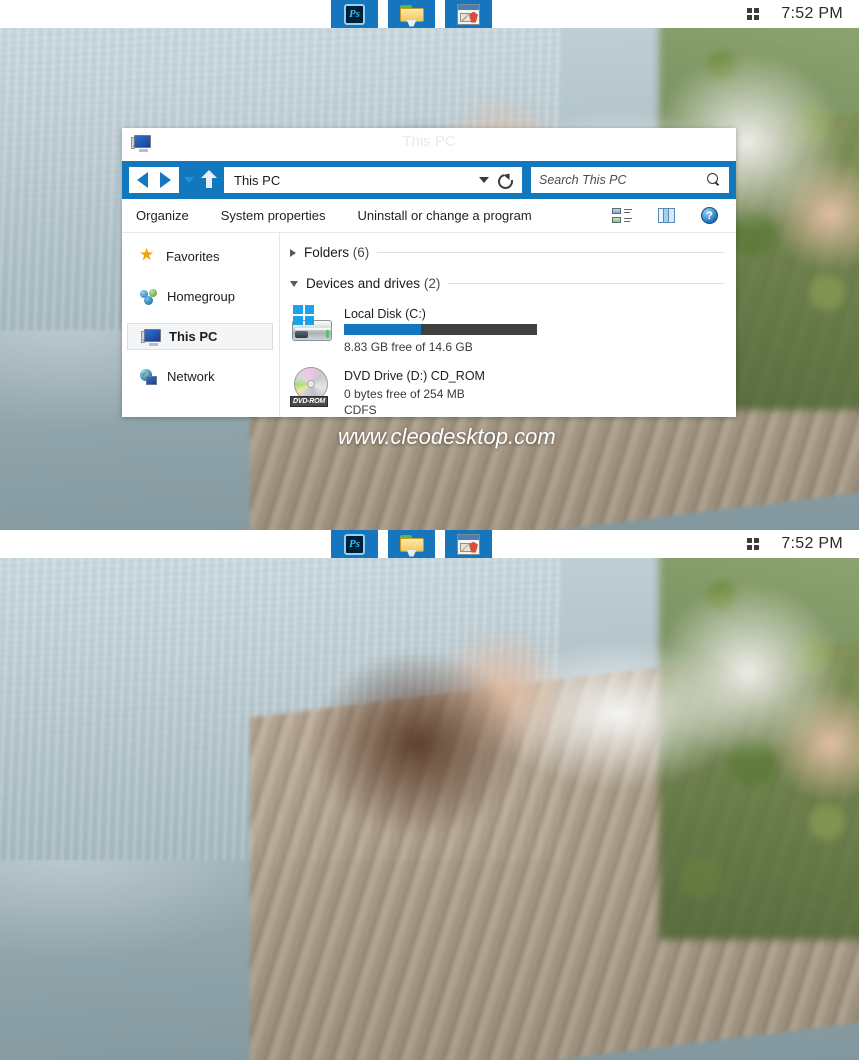 The image size is (859, 1060). I want to click on up-arrow-icon, so click(209, 180).